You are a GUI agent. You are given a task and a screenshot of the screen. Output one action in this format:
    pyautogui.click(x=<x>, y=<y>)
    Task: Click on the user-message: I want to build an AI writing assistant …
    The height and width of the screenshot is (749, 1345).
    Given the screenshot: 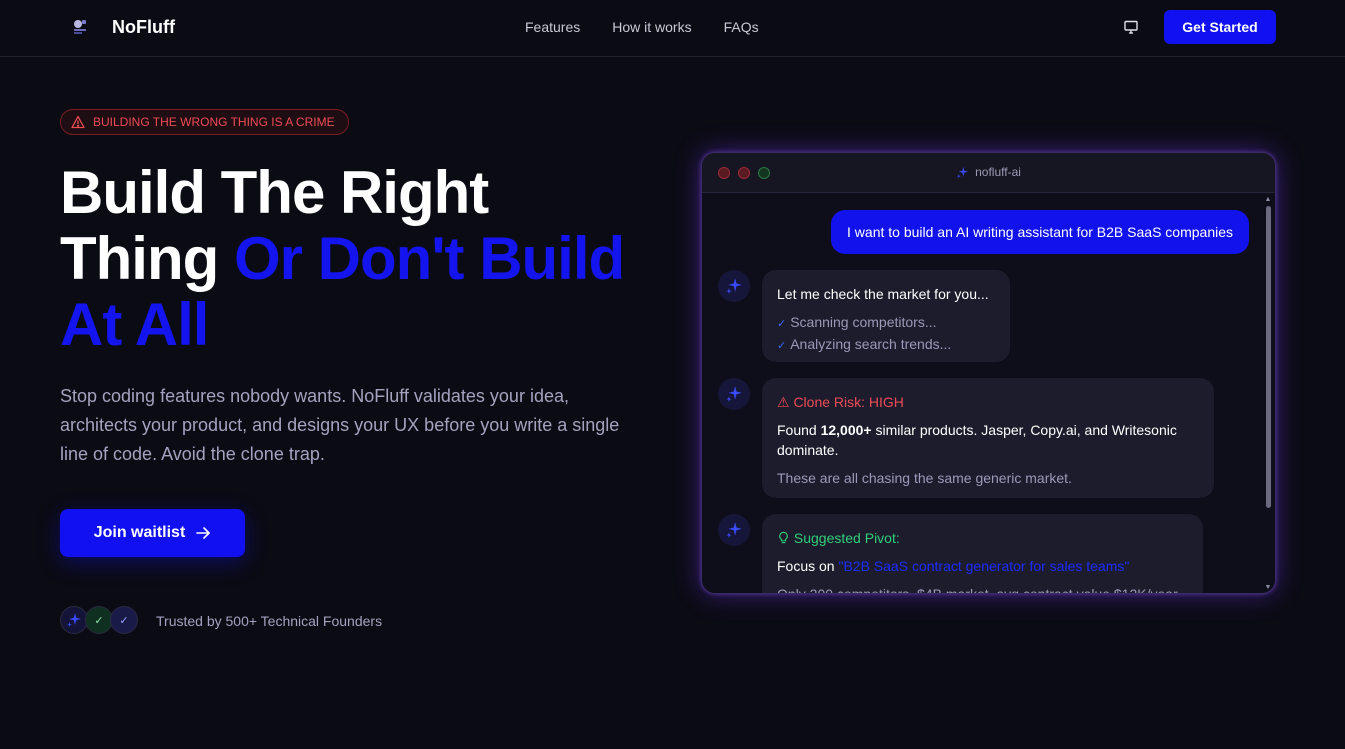 What is the action you would take?
    pyautogui.click(x=1040, y=232)
    